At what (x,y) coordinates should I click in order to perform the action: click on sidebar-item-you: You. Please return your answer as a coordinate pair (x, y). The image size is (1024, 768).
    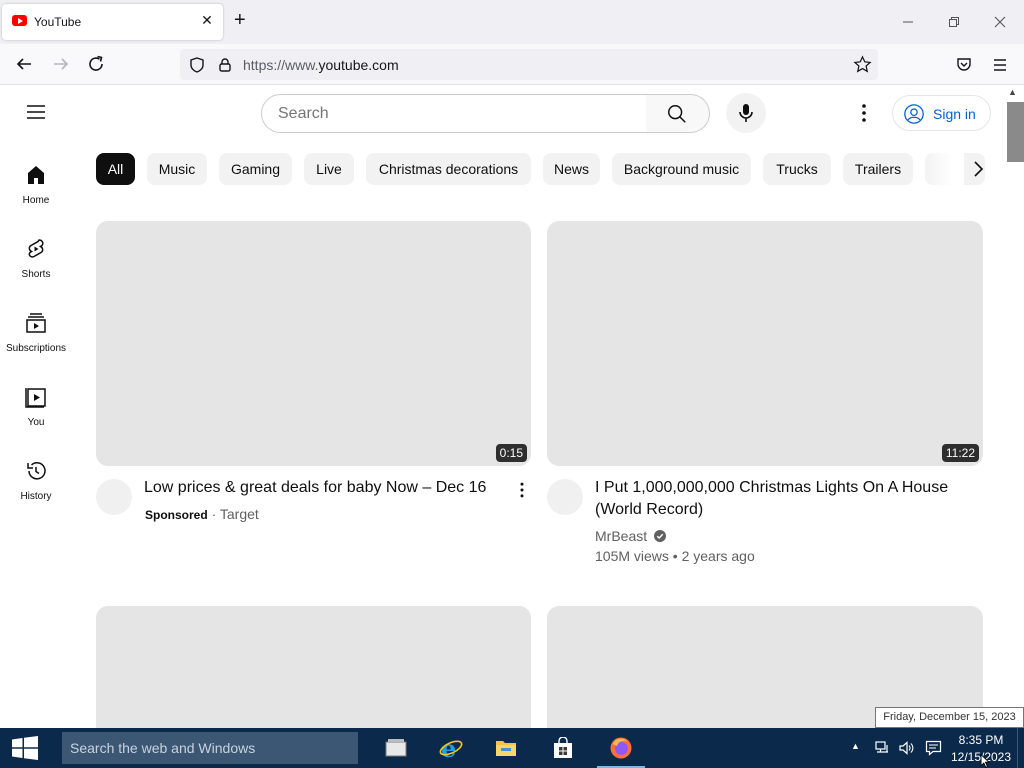
    Looking at the image, I should click on (36, 406).